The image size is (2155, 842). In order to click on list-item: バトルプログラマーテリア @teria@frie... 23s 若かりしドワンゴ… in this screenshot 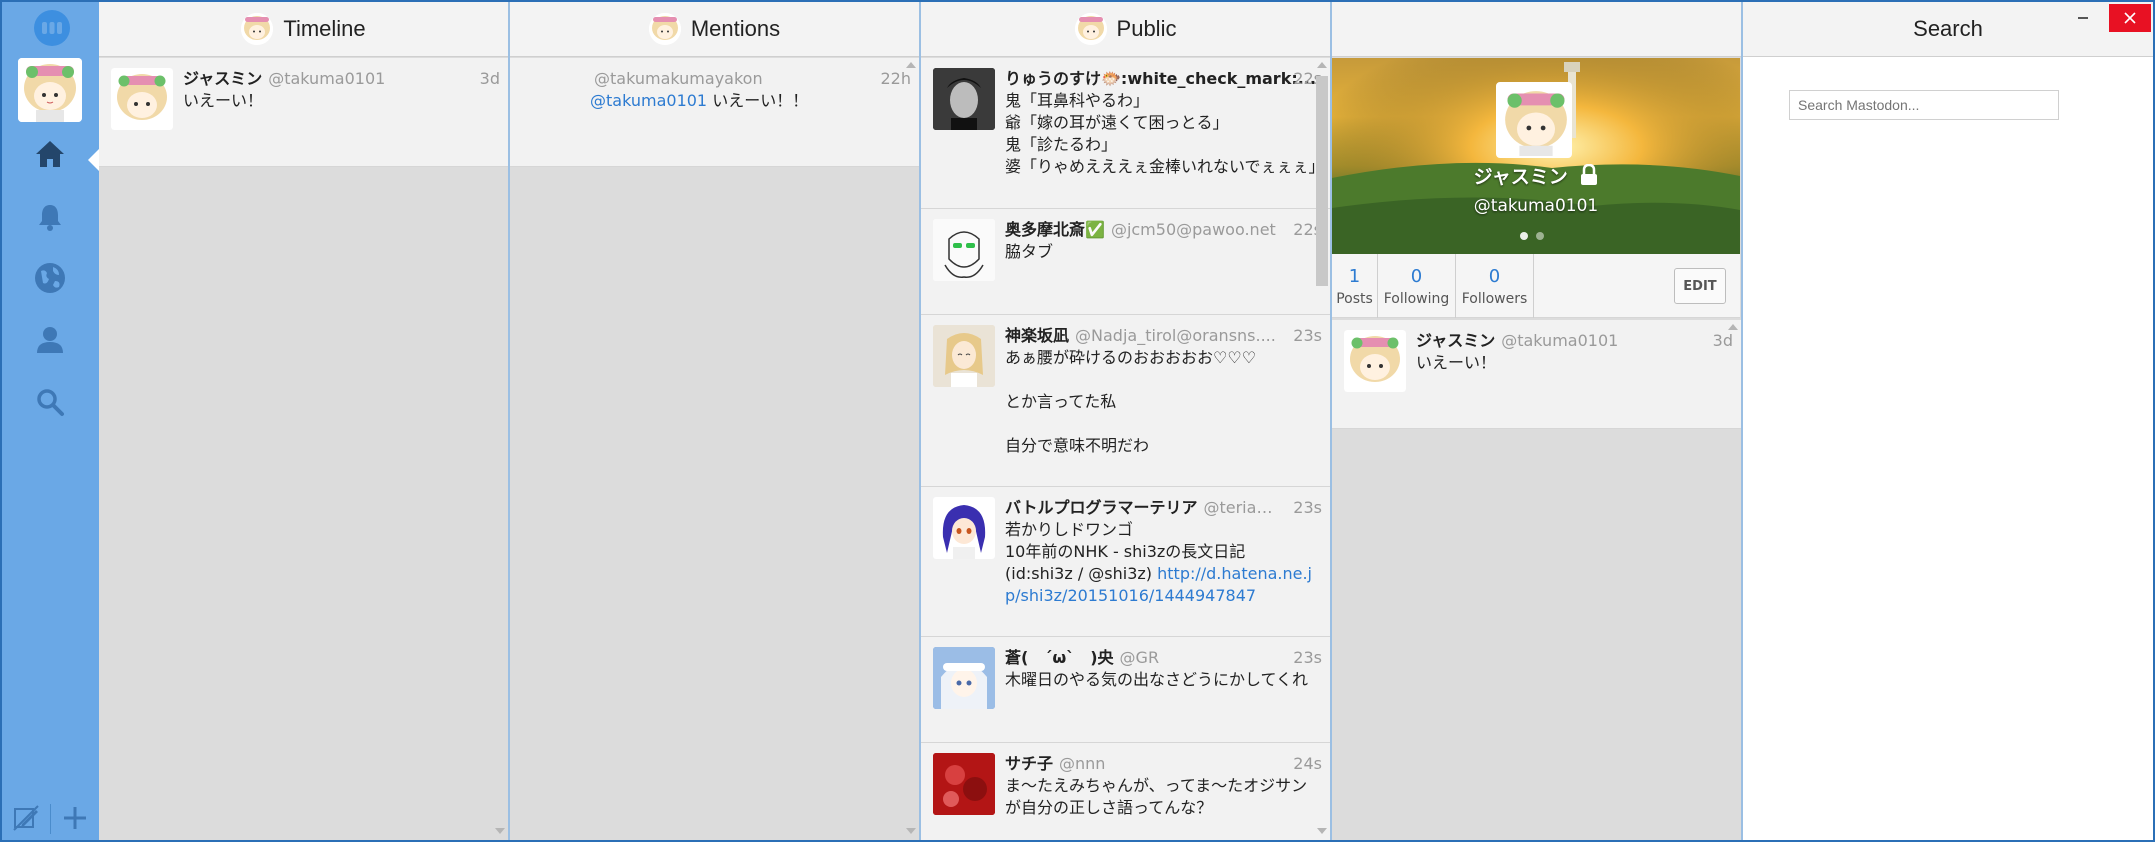, I will do `click(1125, 562)`.